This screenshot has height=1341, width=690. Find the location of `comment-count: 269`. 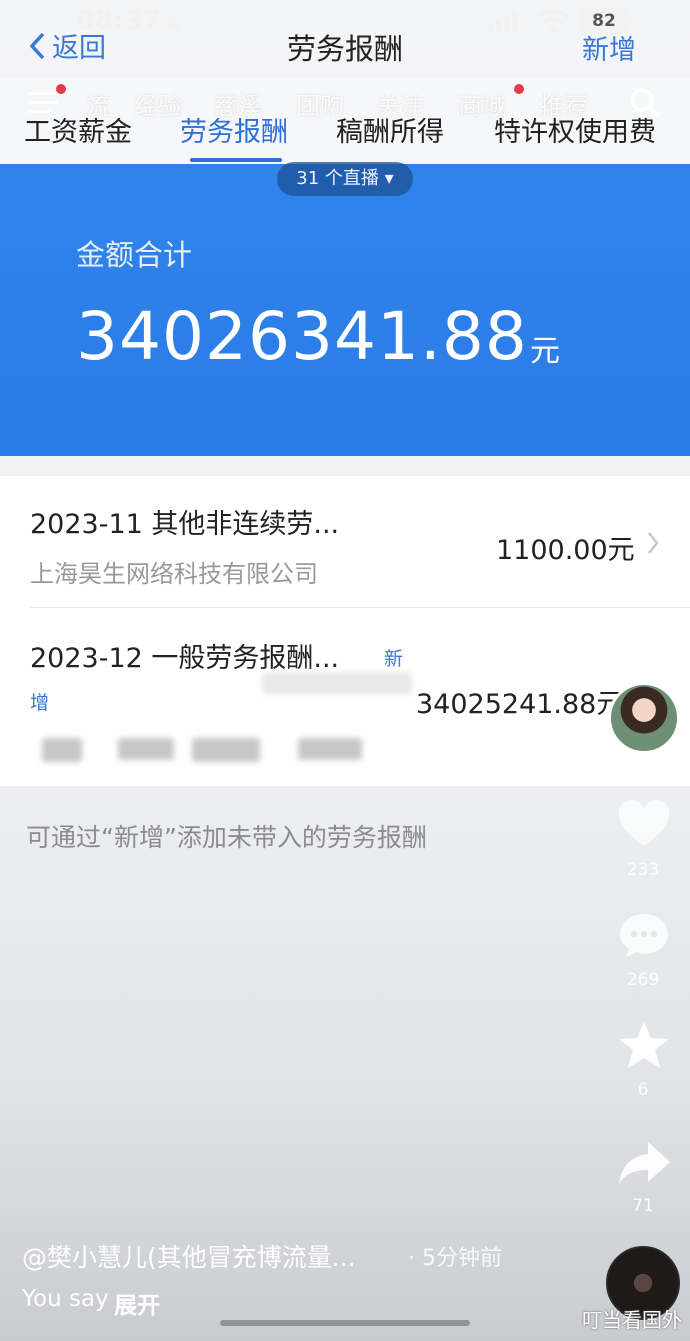

comment-count: 269 is located at coordinates (643, 980).